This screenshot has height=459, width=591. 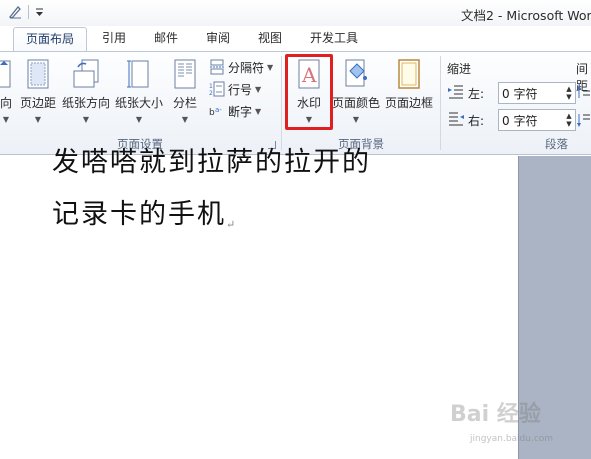 What do you see at coordinates (114, 38) in the screenshot?
I see `tab-references: 引用` at bounding box center [114, 38].